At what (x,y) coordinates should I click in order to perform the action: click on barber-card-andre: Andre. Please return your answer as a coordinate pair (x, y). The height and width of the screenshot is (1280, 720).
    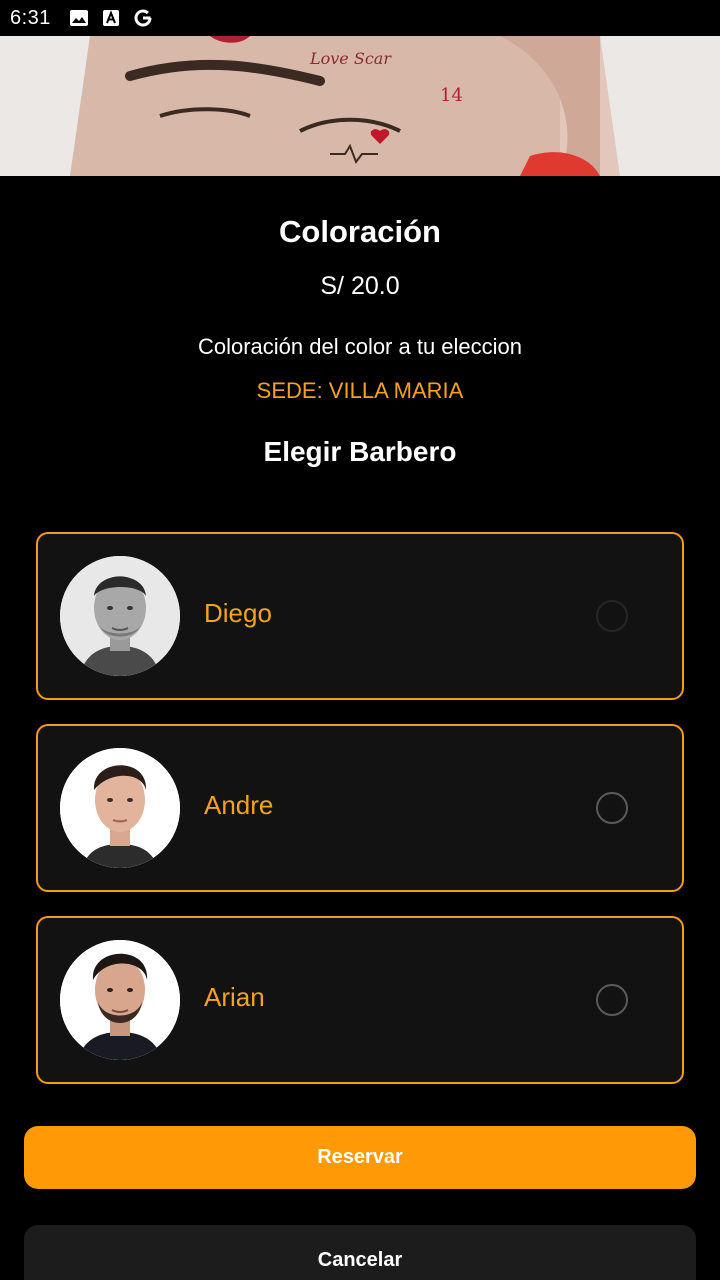
    Looking at the image, I should click on (360, 808).